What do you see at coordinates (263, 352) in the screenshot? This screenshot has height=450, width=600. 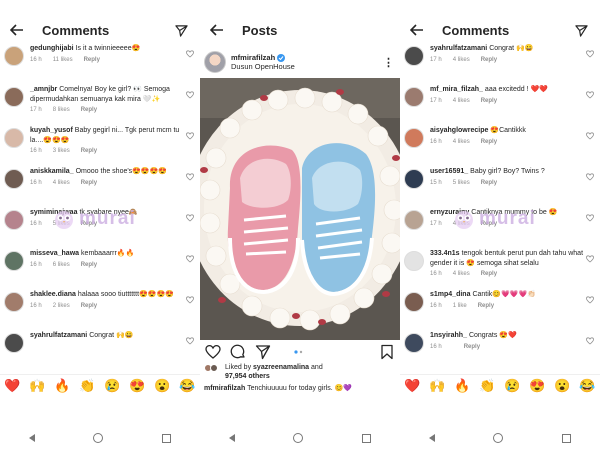 I see `send-icon` at bounding box center [263, 352].